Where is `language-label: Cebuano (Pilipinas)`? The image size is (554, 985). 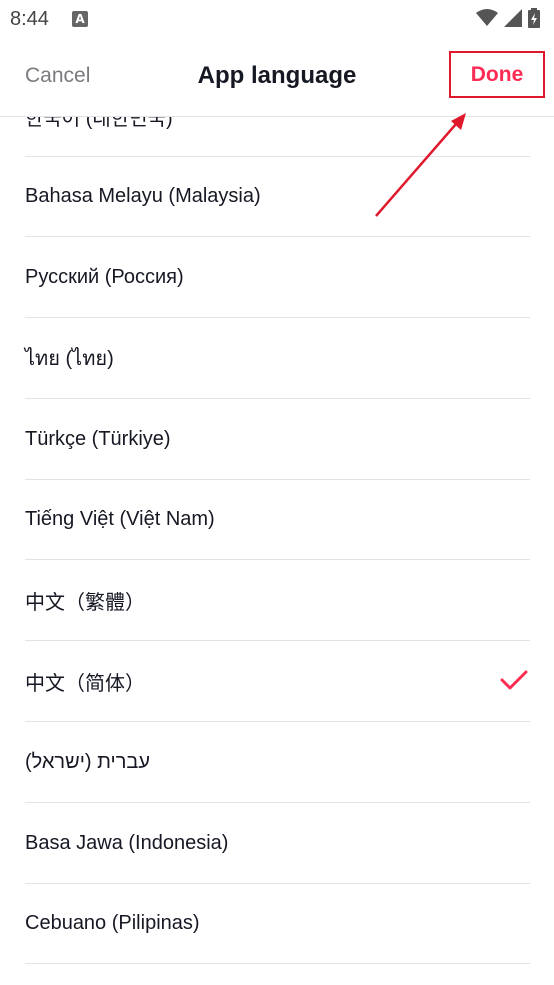 language-label: Cebuano (Pilipinas) is located at coordinates (112, 922).